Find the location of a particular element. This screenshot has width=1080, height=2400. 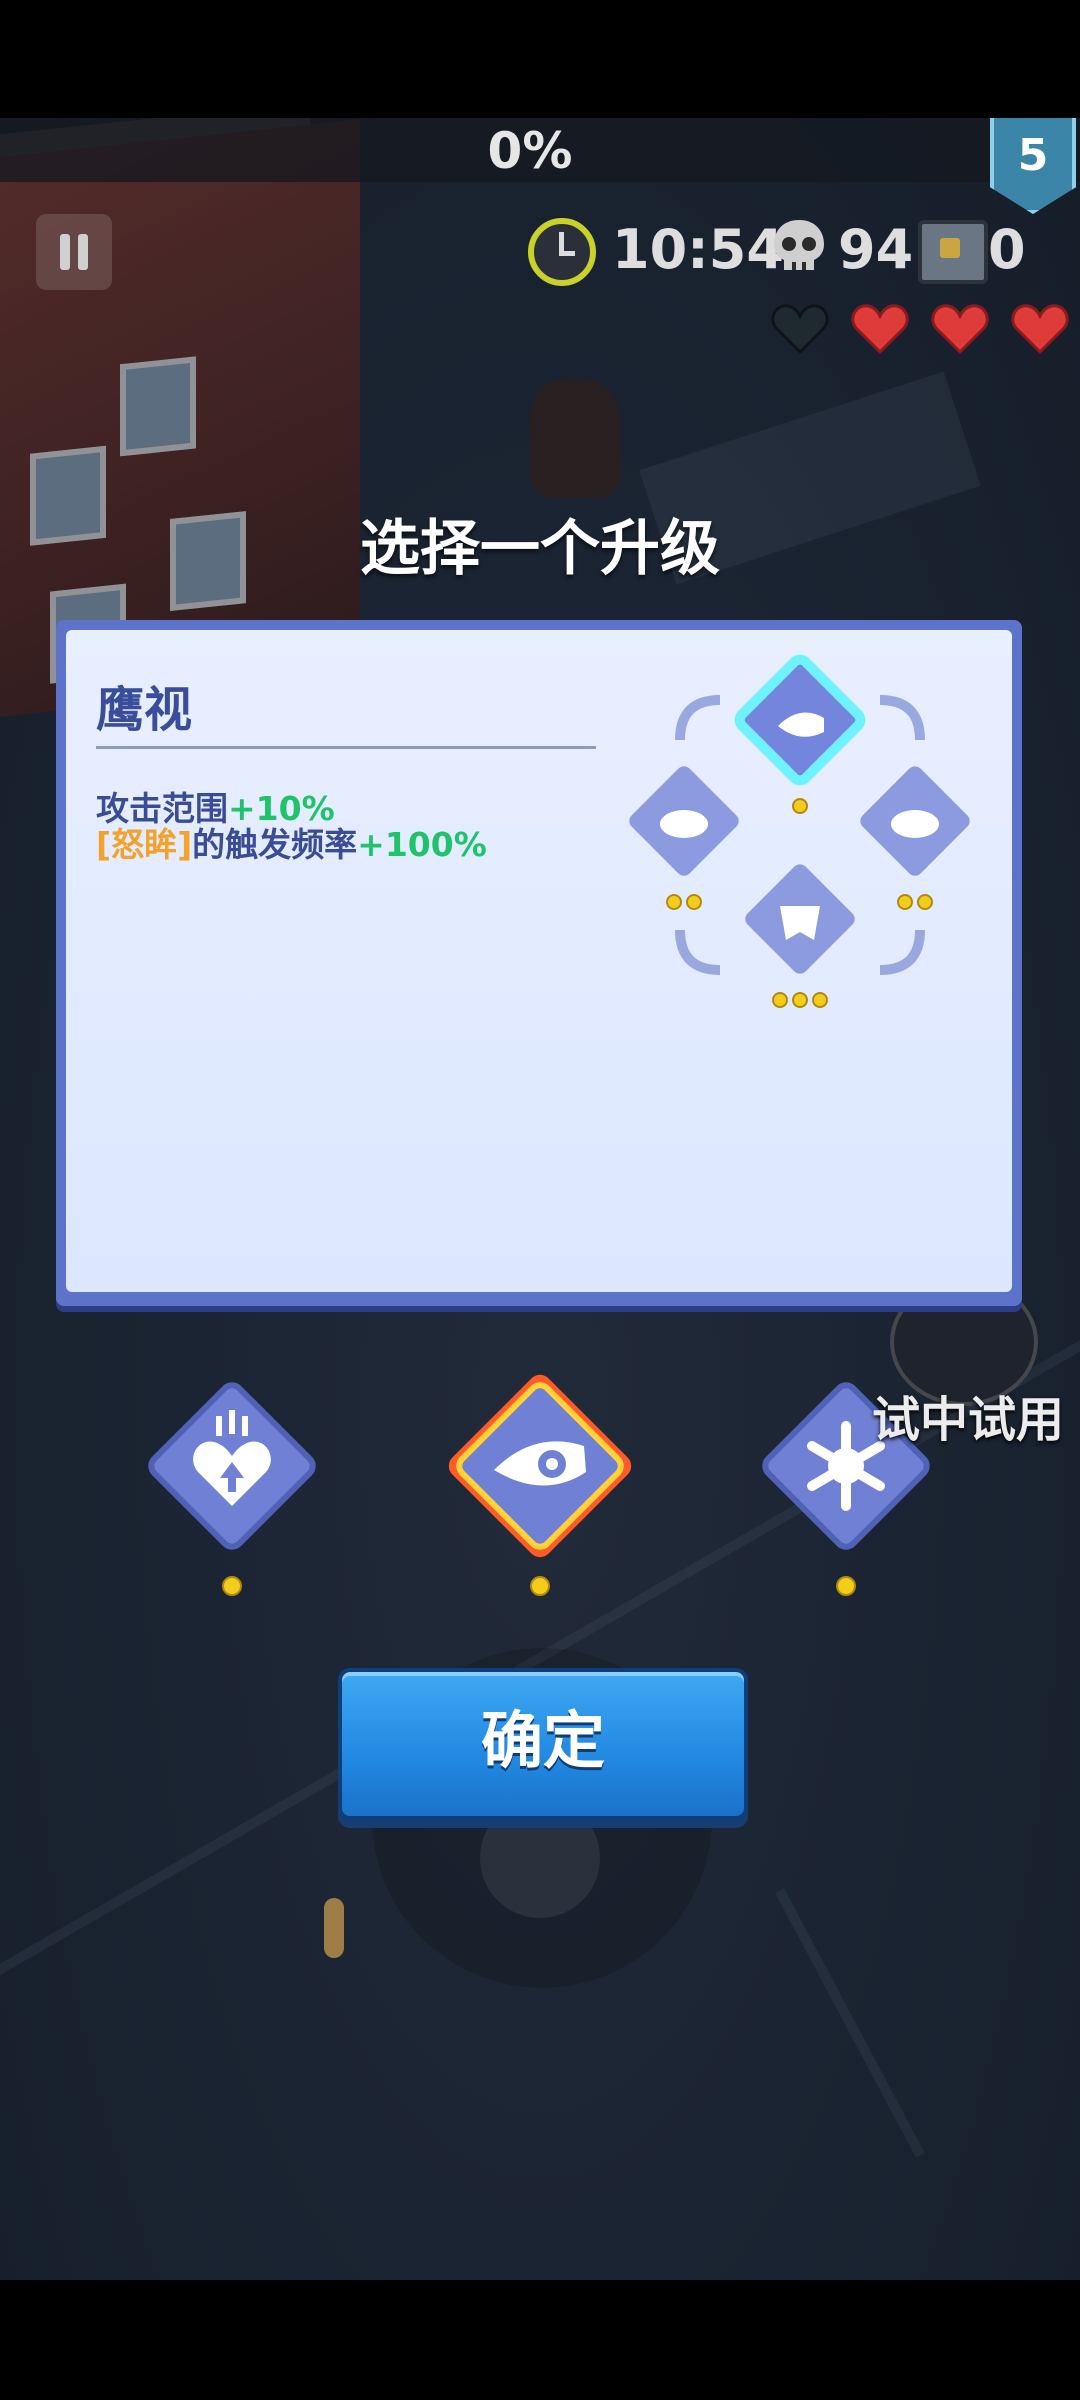

kill-count-text: 94 is located at coordinates (876, 249).